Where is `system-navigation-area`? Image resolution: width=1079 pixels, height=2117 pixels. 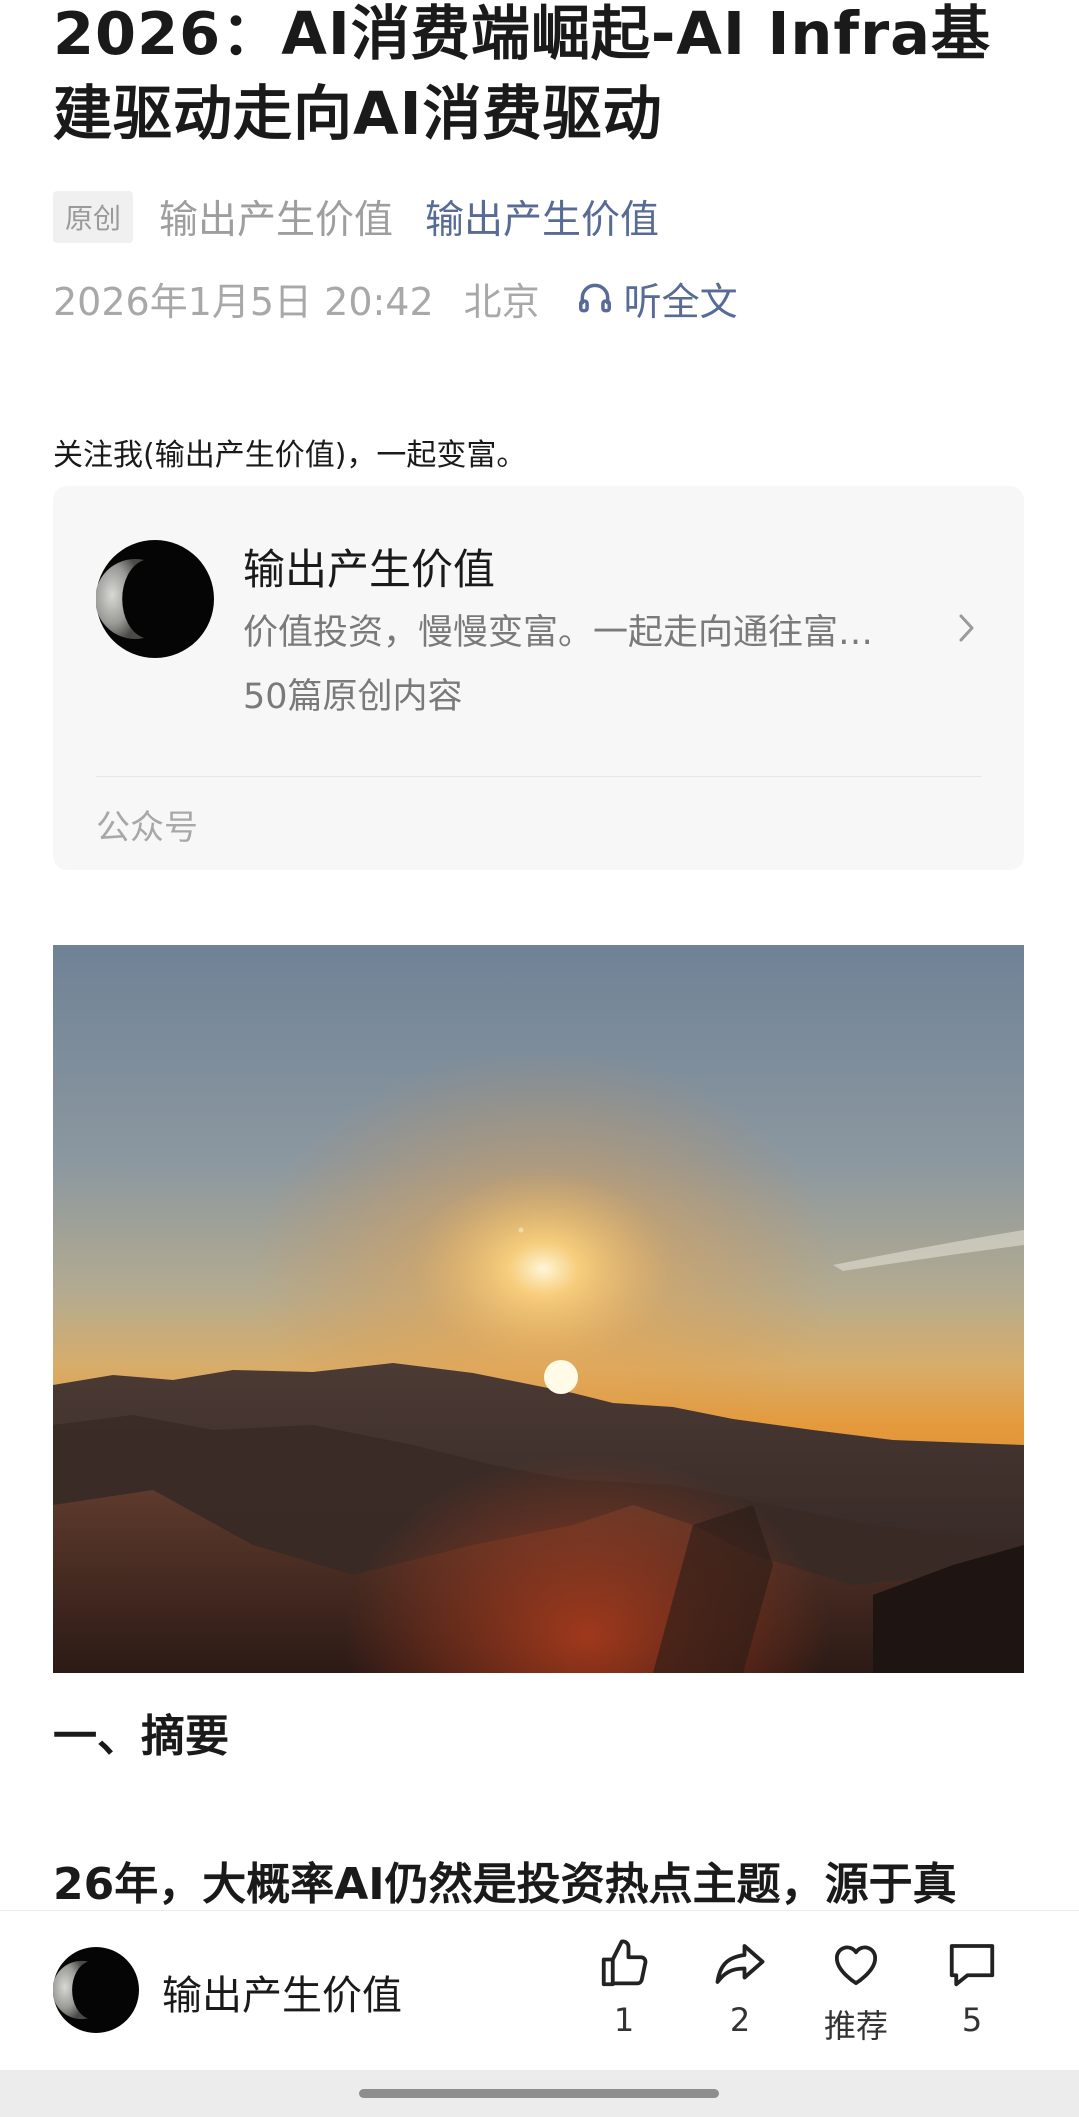 system-navigation-area is located at coordinates (539, 2093).